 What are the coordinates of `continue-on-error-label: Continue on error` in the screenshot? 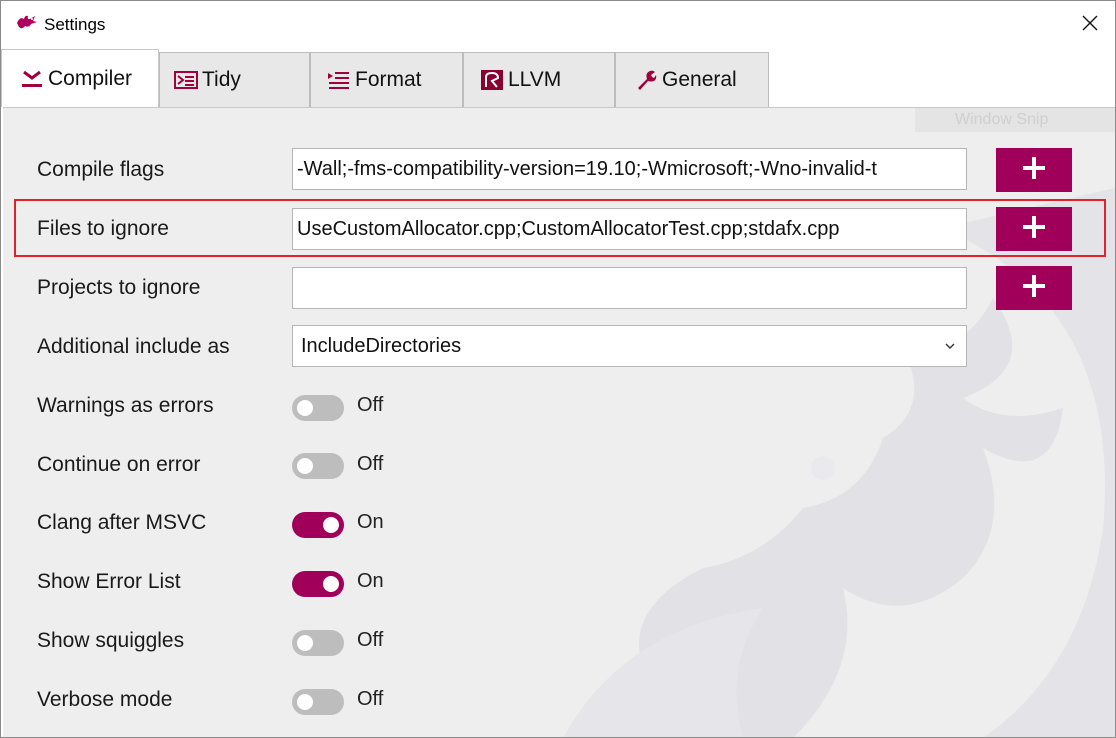 It's located at (119, 464).